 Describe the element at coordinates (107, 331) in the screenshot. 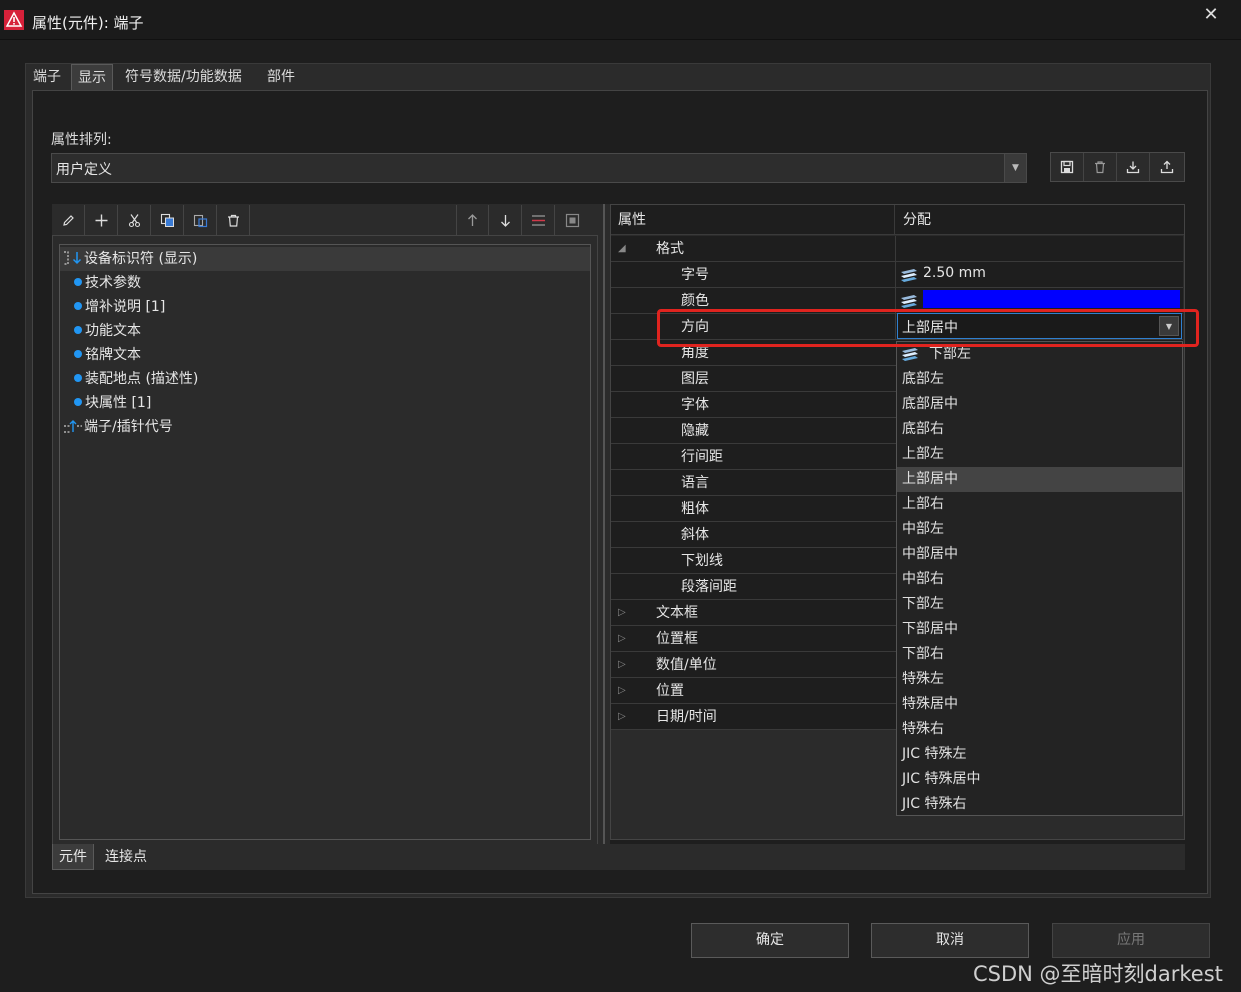

I see `tree-item-function-text: 功能文本` at that location.